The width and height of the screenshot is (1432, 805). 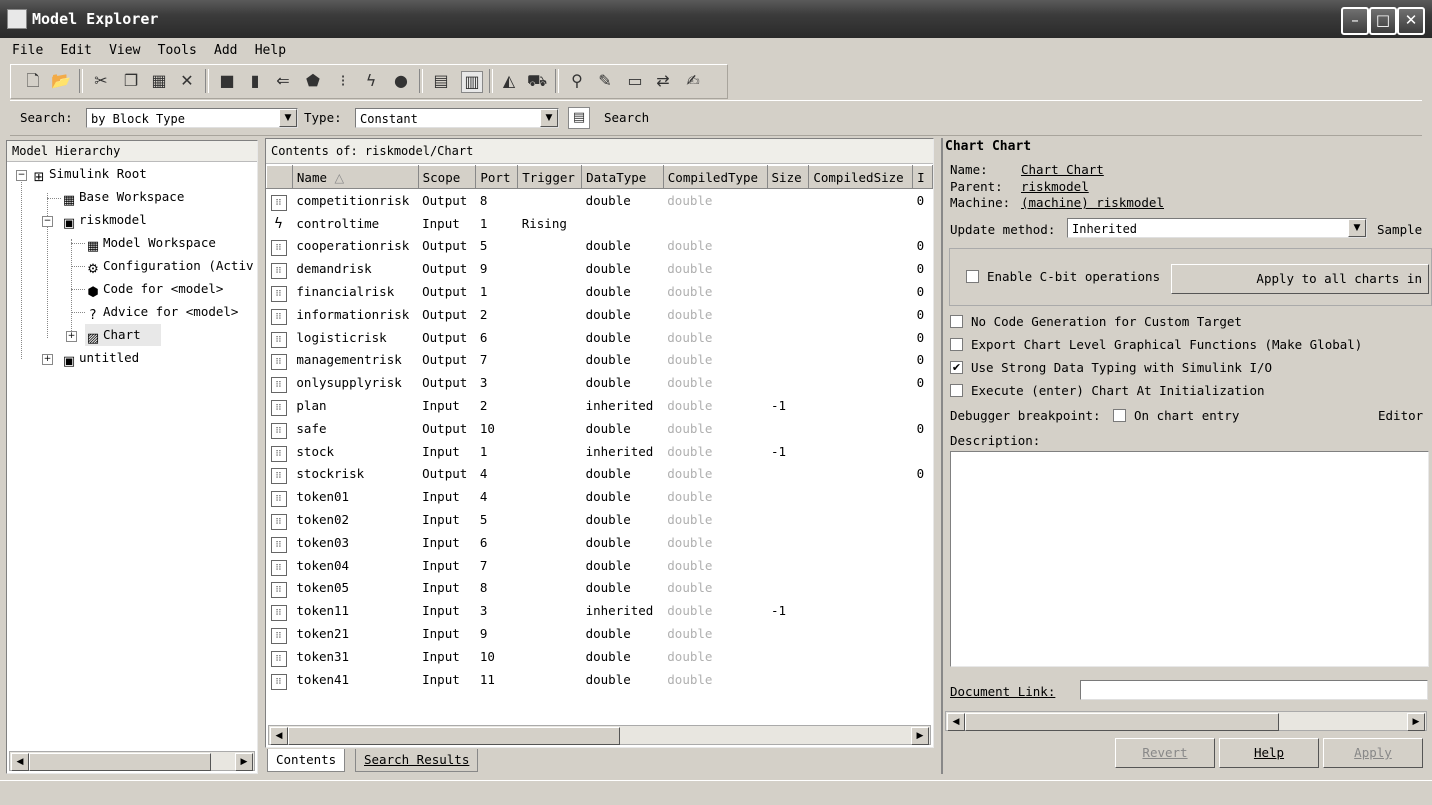 What do you see at coordinates (715, 177) in the screenshot?
I see `column-header-compiledtype: CompiledType` at bounding box center [715, 177].